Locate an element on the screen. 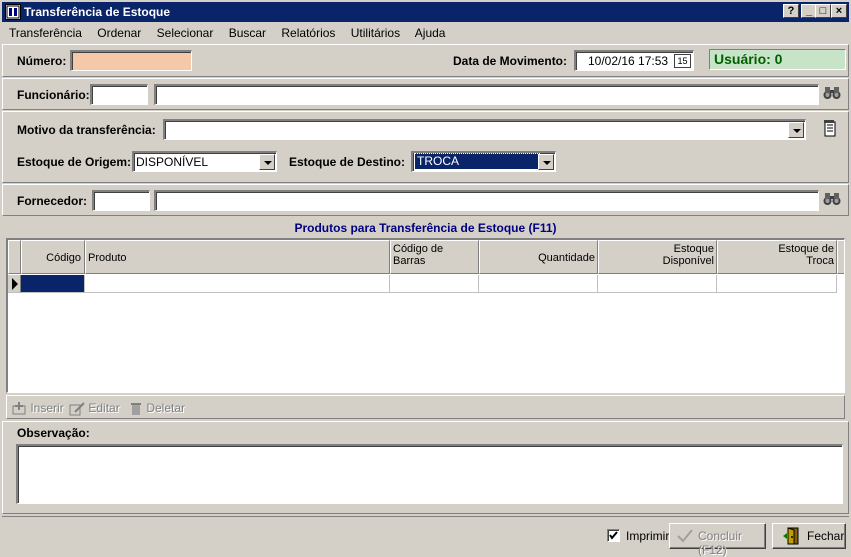  trash-icon is located at coordinates (136, 408).